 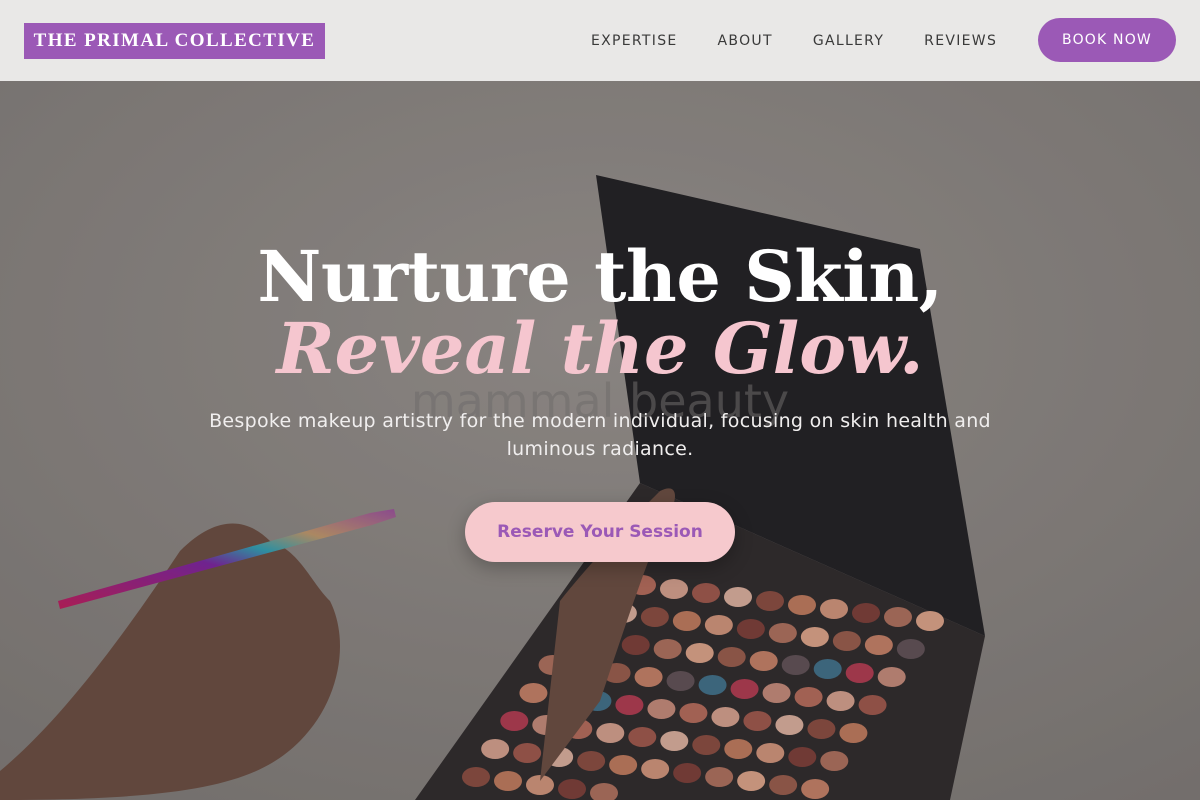 What do you see at coordinates (960, 41) in the screenshot?
I see `nav-link-reviews: REVIEWS` at bounding box center [960, 41].